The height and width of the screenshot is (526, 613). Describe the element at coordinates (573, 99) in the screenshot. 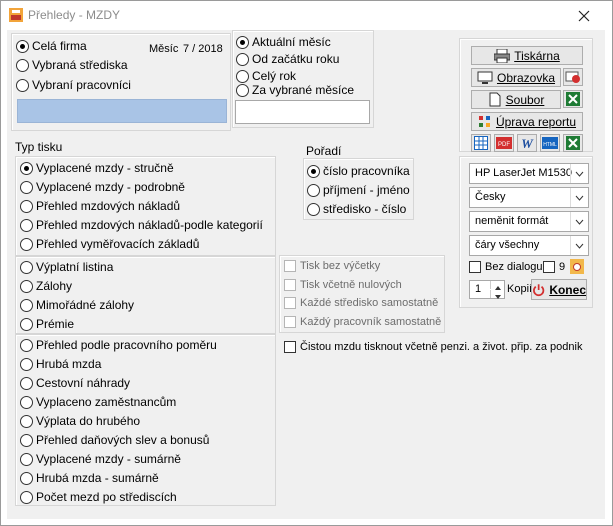

I see `excel-export-icon` at that location.